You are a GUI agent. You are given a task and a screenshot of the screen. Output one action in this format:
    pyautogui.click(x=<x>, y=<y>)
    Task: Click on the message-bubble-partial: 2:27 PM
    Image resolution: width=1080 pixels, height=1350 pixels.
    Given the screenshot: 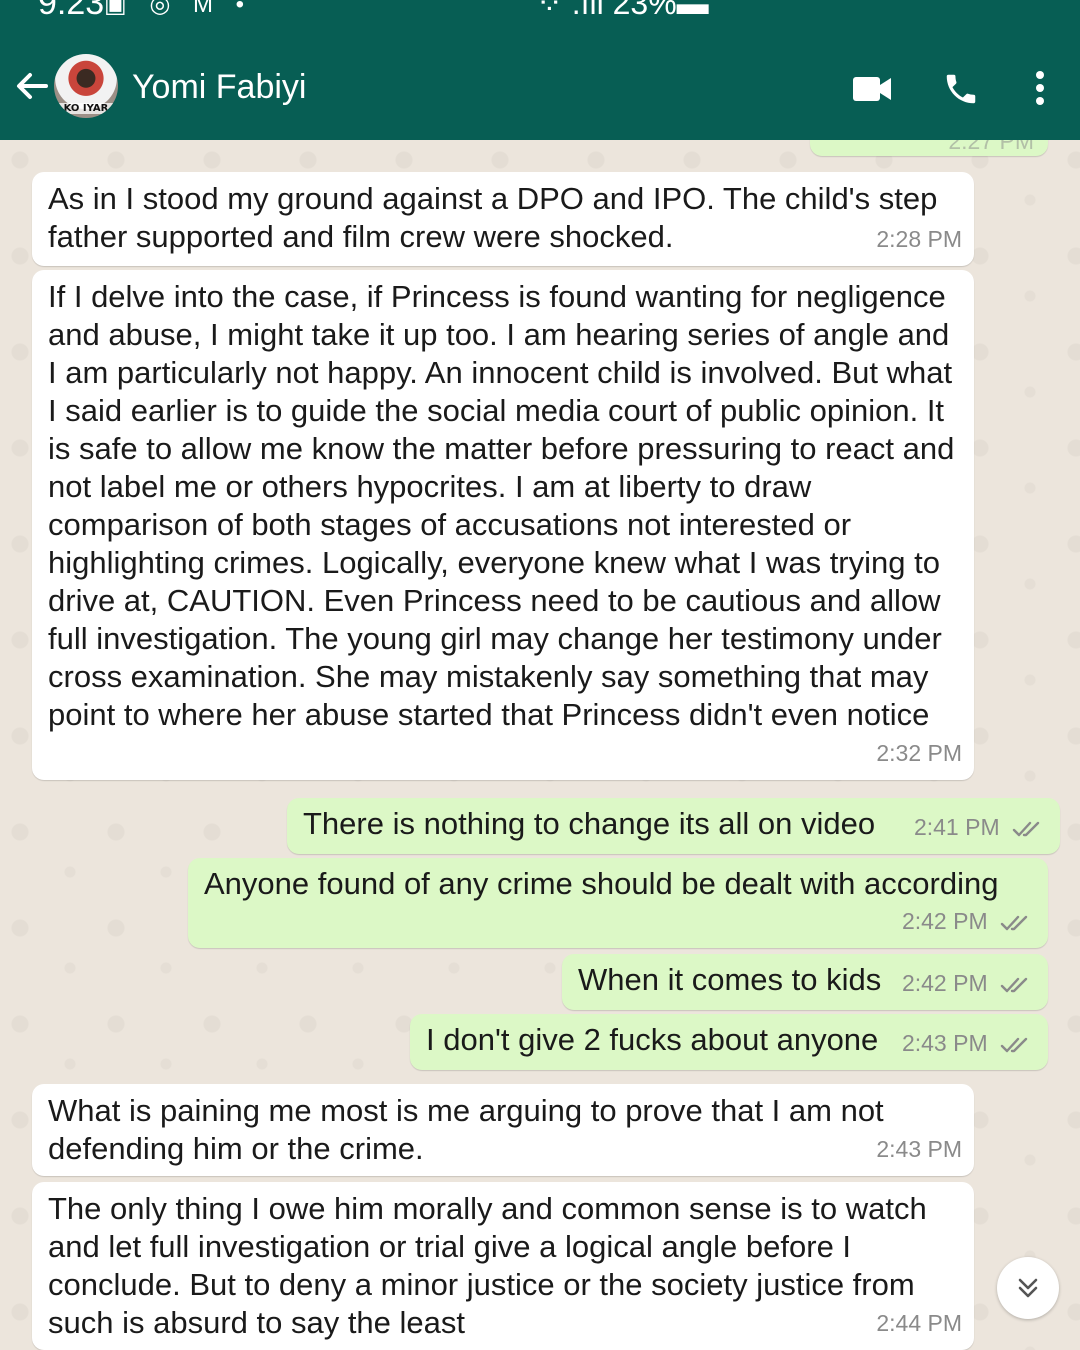 What is the action you would take?
    pyautogui.click(x=929, y=148)
    